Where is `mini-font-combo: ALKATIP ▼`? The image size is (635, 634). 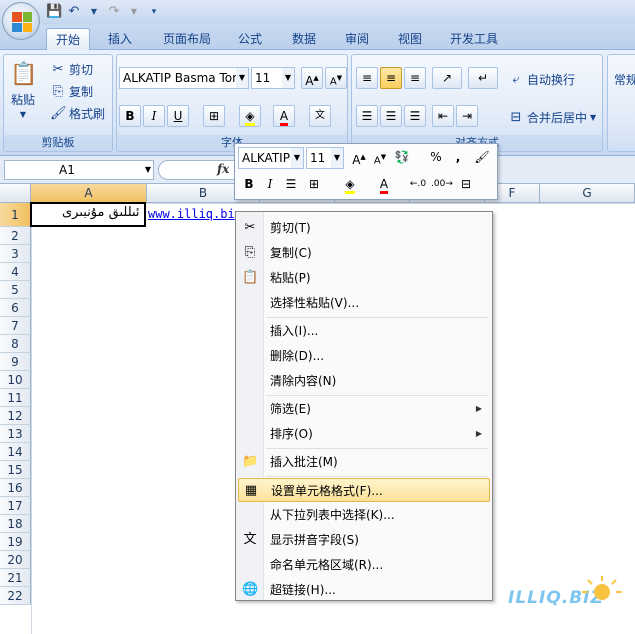
mini-font-combo: ALKATIP ▼ is located at coordinates (271, 158).